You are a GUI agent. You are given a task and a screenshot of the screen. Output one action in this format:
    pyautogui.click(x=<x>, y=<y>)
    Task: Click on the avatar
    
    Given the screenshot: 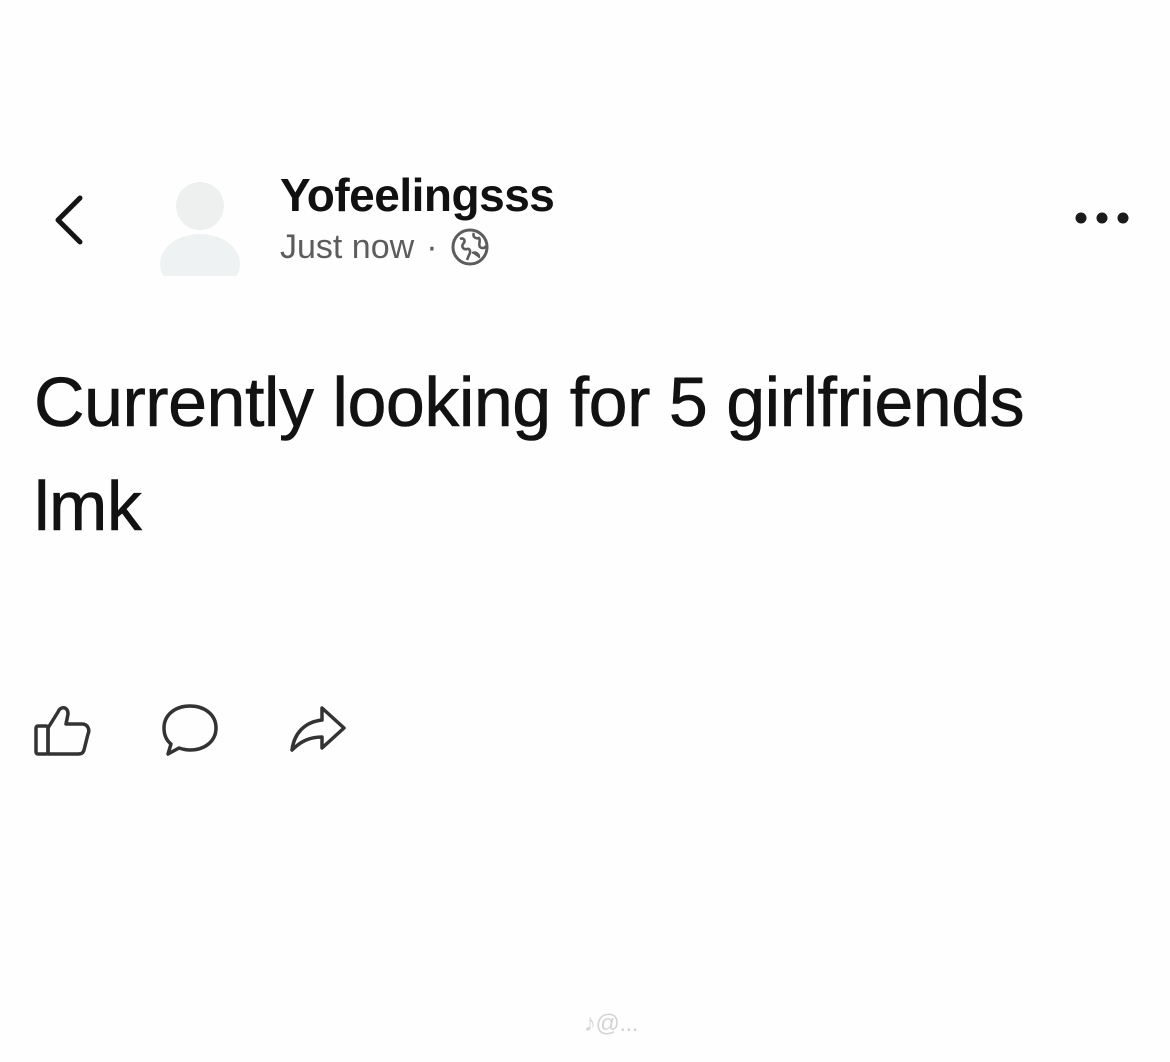 What is the action you would take?
    pyautogui.click(x=200, y=233)
    